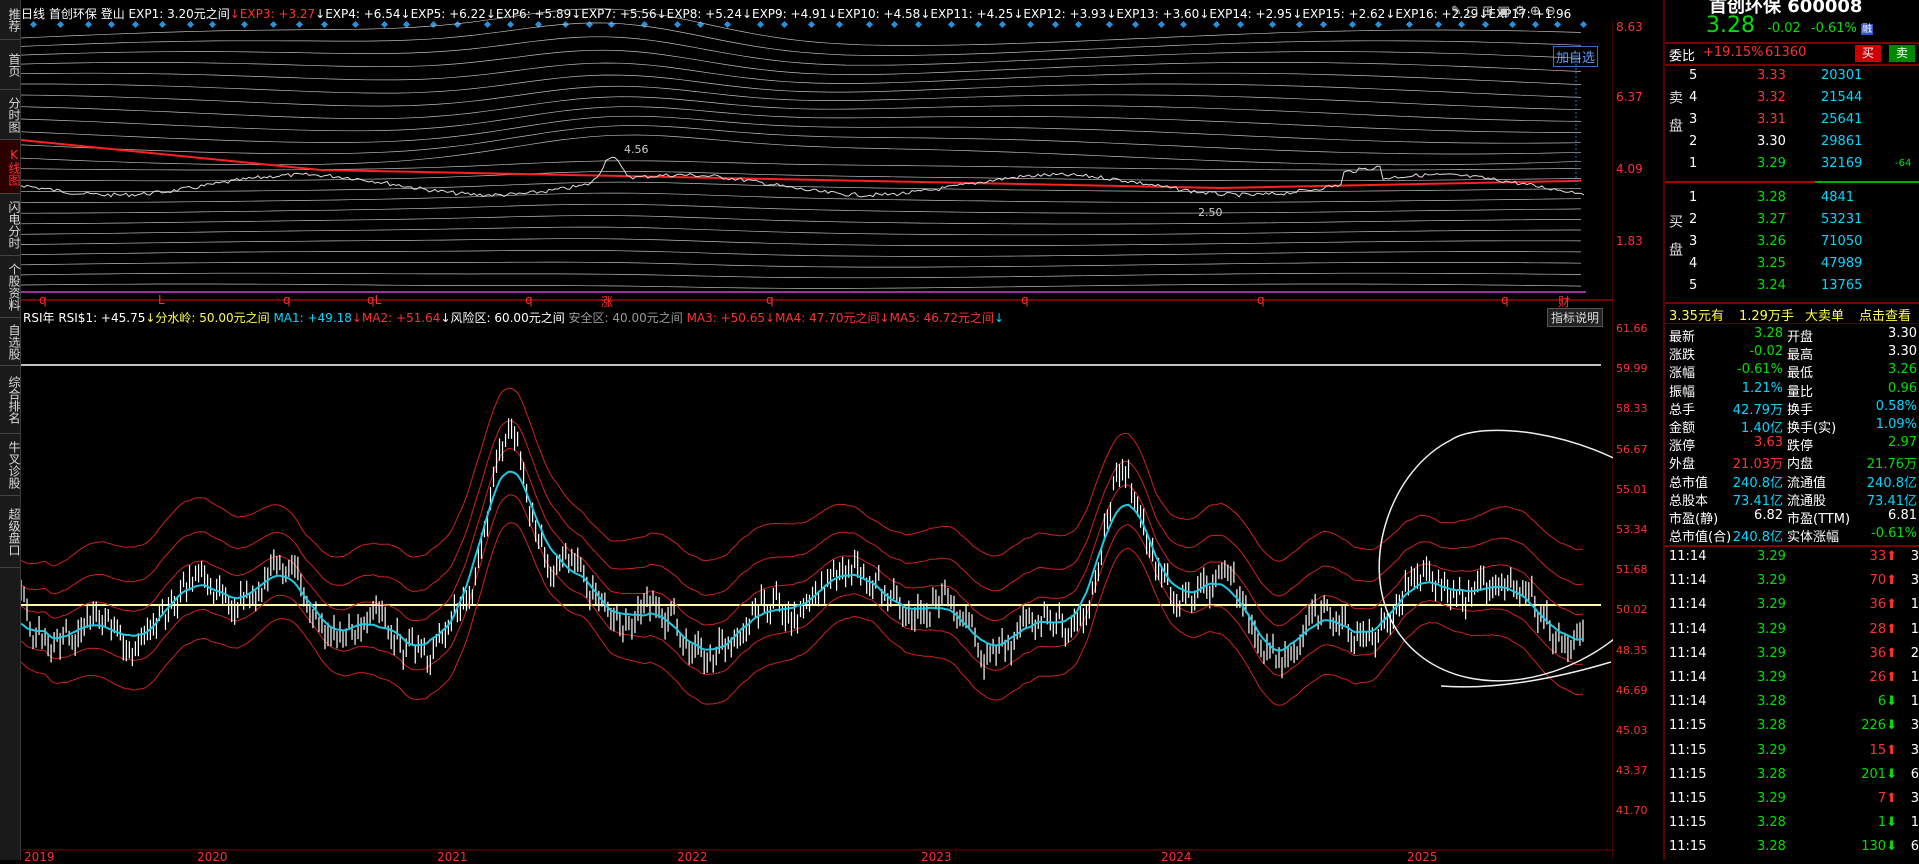 The width and height of the screenshot is (1919, 864). I want to click on rsi-tick-label: 41.70, so click(1632, 811).